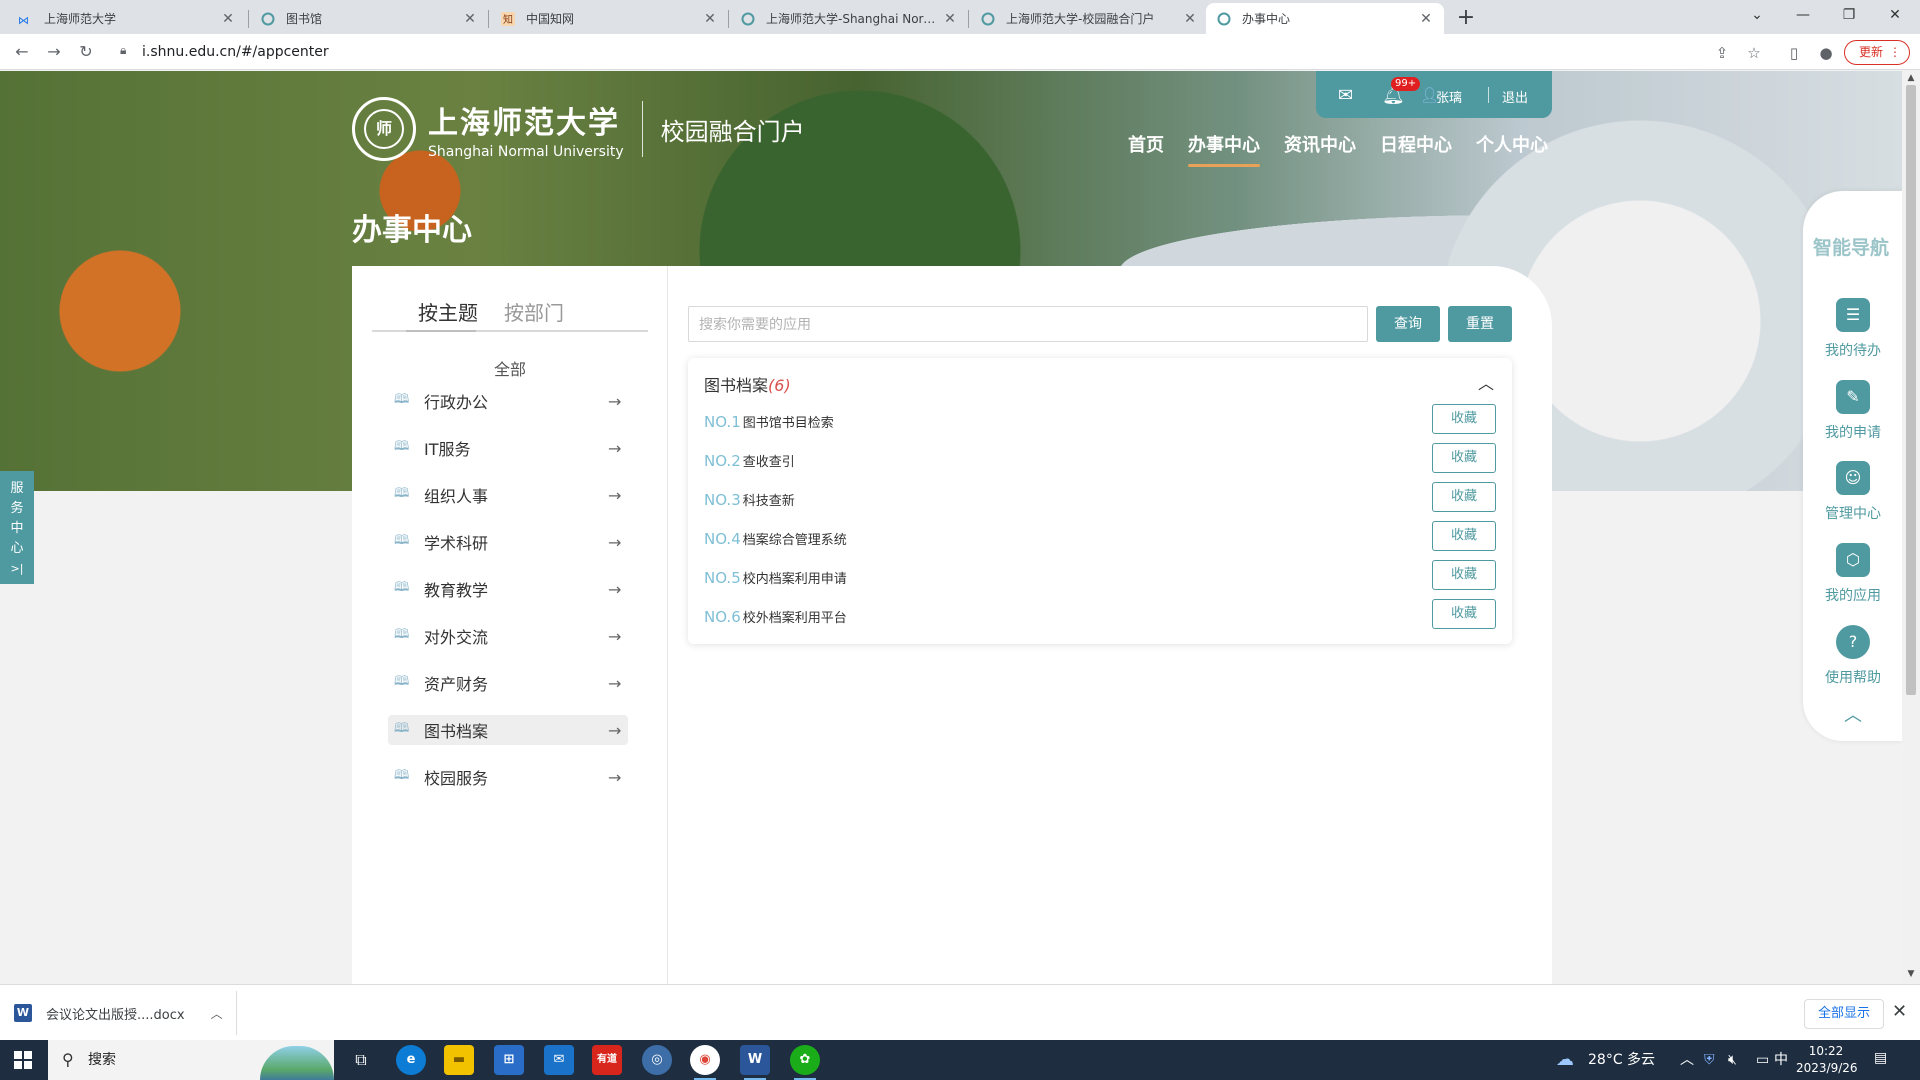 The width and height of the screenshot is (1920, 1080). What do you see at coordinates (1003, 52) in the screenshot?
I see `address-bar: 🔒︎ i.shnu.edu.cn/#/appcenter` at bounding box center [1003, 52].